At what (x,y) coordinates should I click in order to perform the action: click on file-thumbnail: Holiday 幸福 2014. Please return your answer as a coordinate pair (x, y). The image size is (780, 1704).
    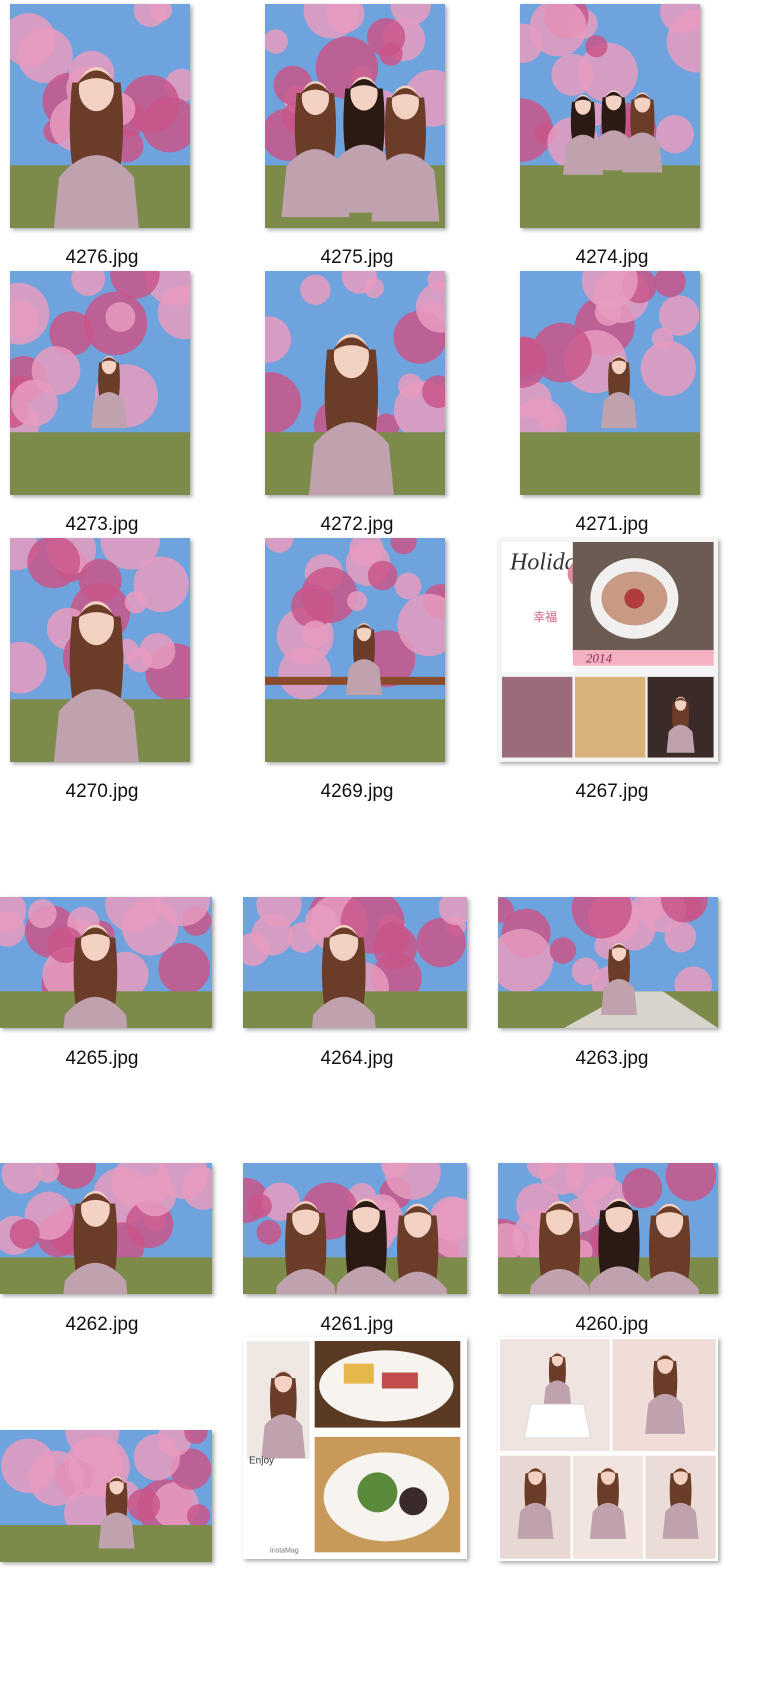
    Looking at the image, I should click on (608, 650).